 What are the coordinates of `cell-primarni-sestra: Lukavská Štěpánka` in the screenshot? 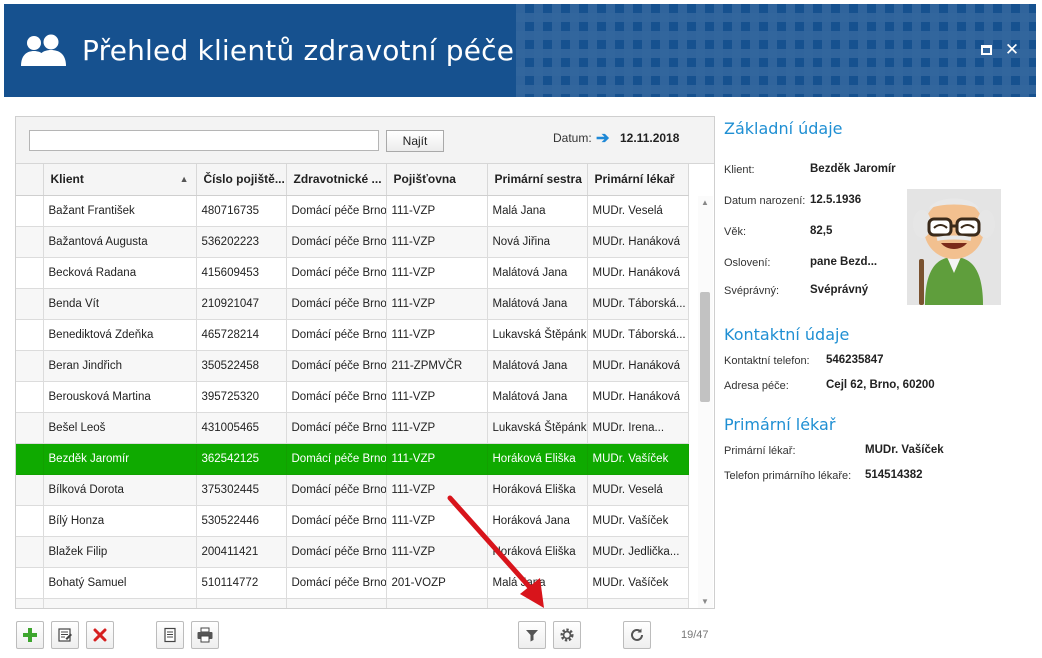 It's located at (537, 335).